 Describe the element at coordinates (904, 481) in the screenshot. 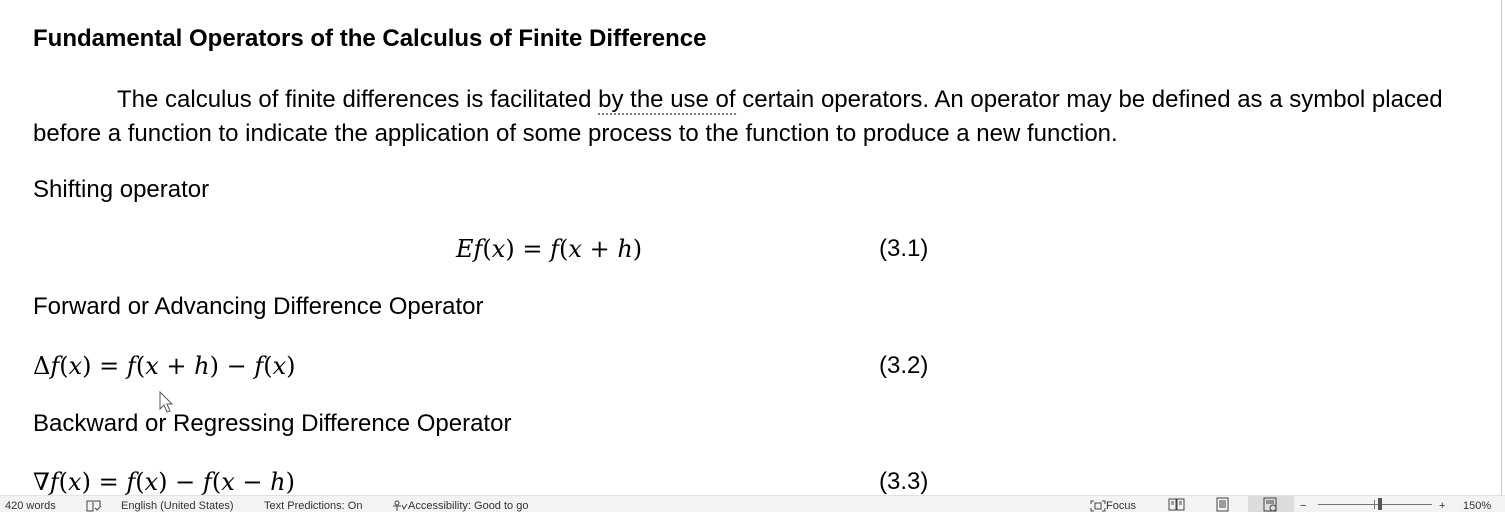

I see `equation-number-3-3: (3.3)` at that location.